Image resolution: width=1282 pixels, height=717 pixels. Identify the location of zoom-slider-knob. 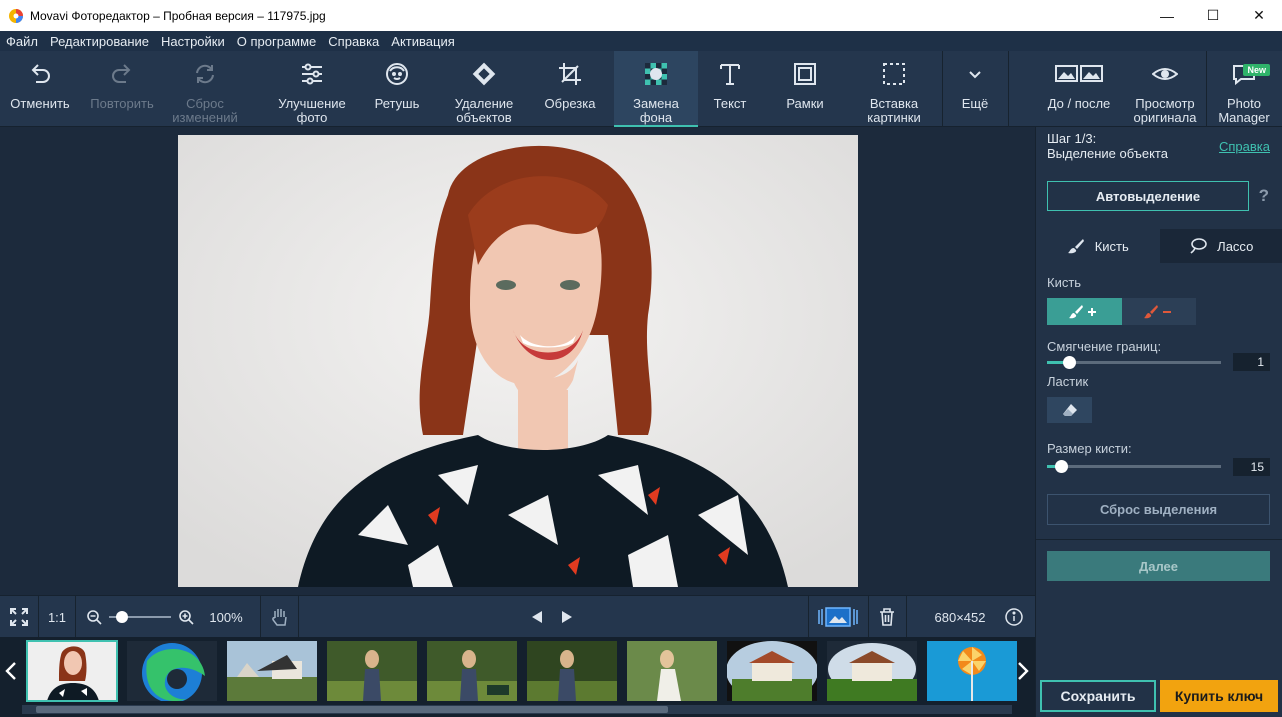
(122, 617).